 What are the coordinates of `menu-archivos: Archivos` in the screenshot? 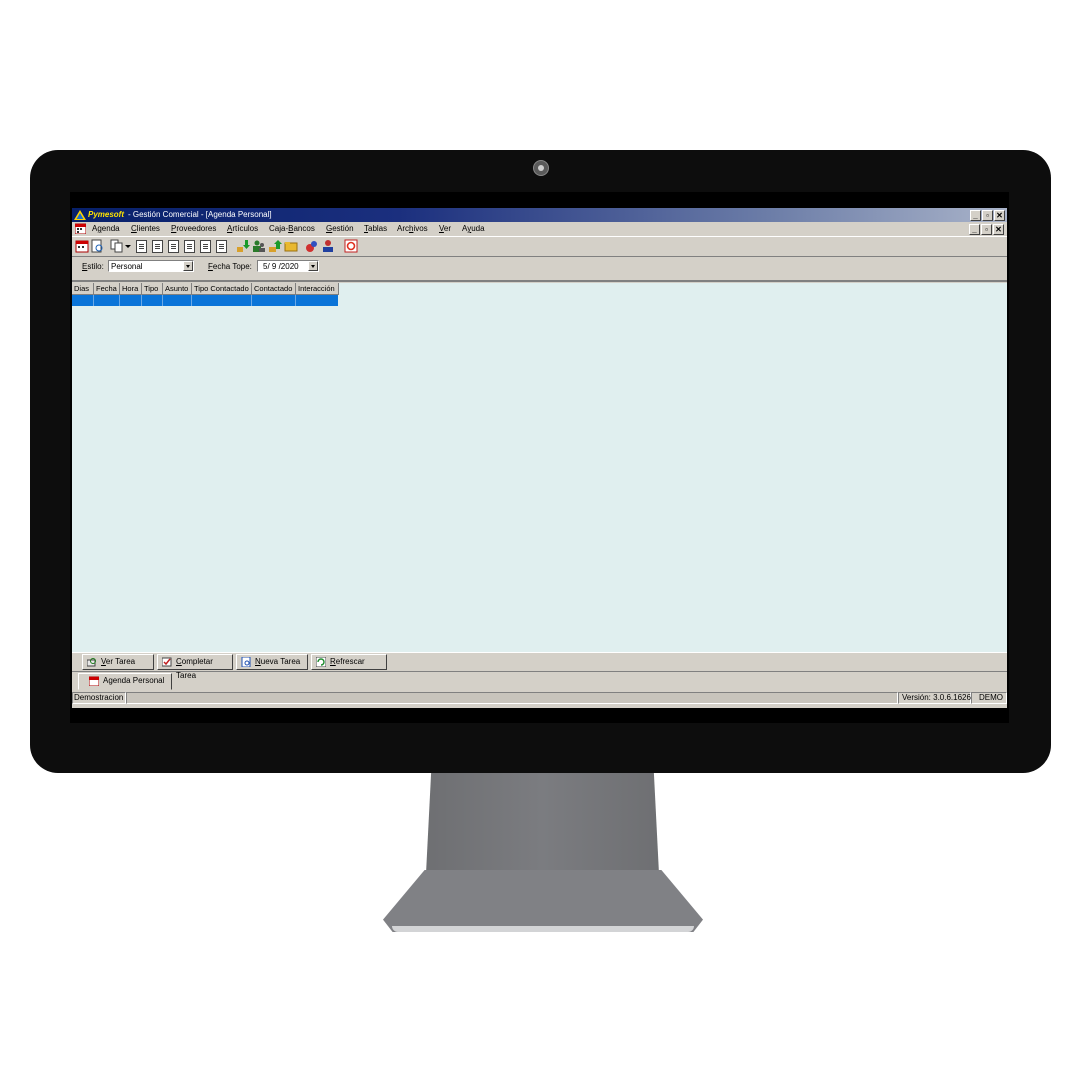 It's located at (412, 228).